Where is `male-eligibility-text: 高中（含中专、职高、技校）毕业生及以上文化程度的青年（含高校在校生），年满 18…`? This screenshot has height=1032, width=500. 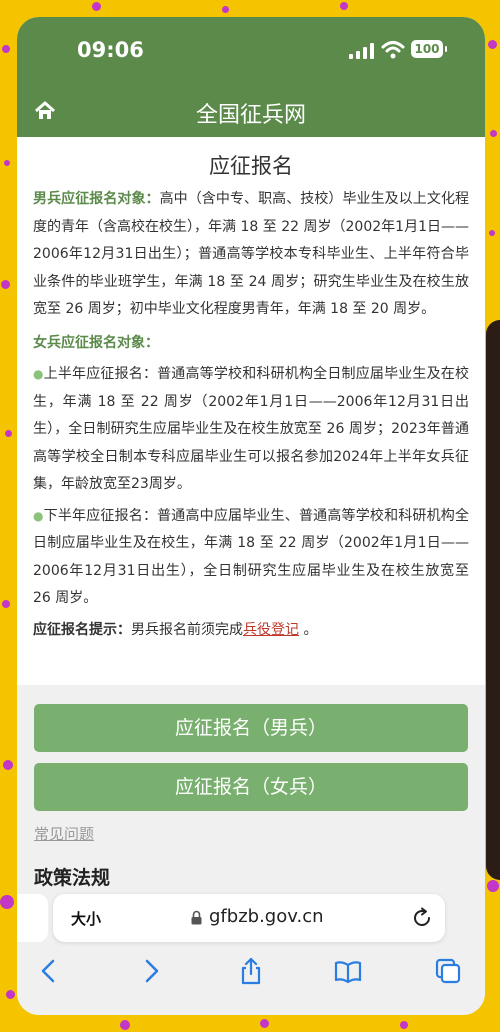 male-eligibility-text: 高中（含中专、职高、技校）毕业生及以上文化程度的青年（含高校在校生），年满 18… is located at coordinates (251, 254).